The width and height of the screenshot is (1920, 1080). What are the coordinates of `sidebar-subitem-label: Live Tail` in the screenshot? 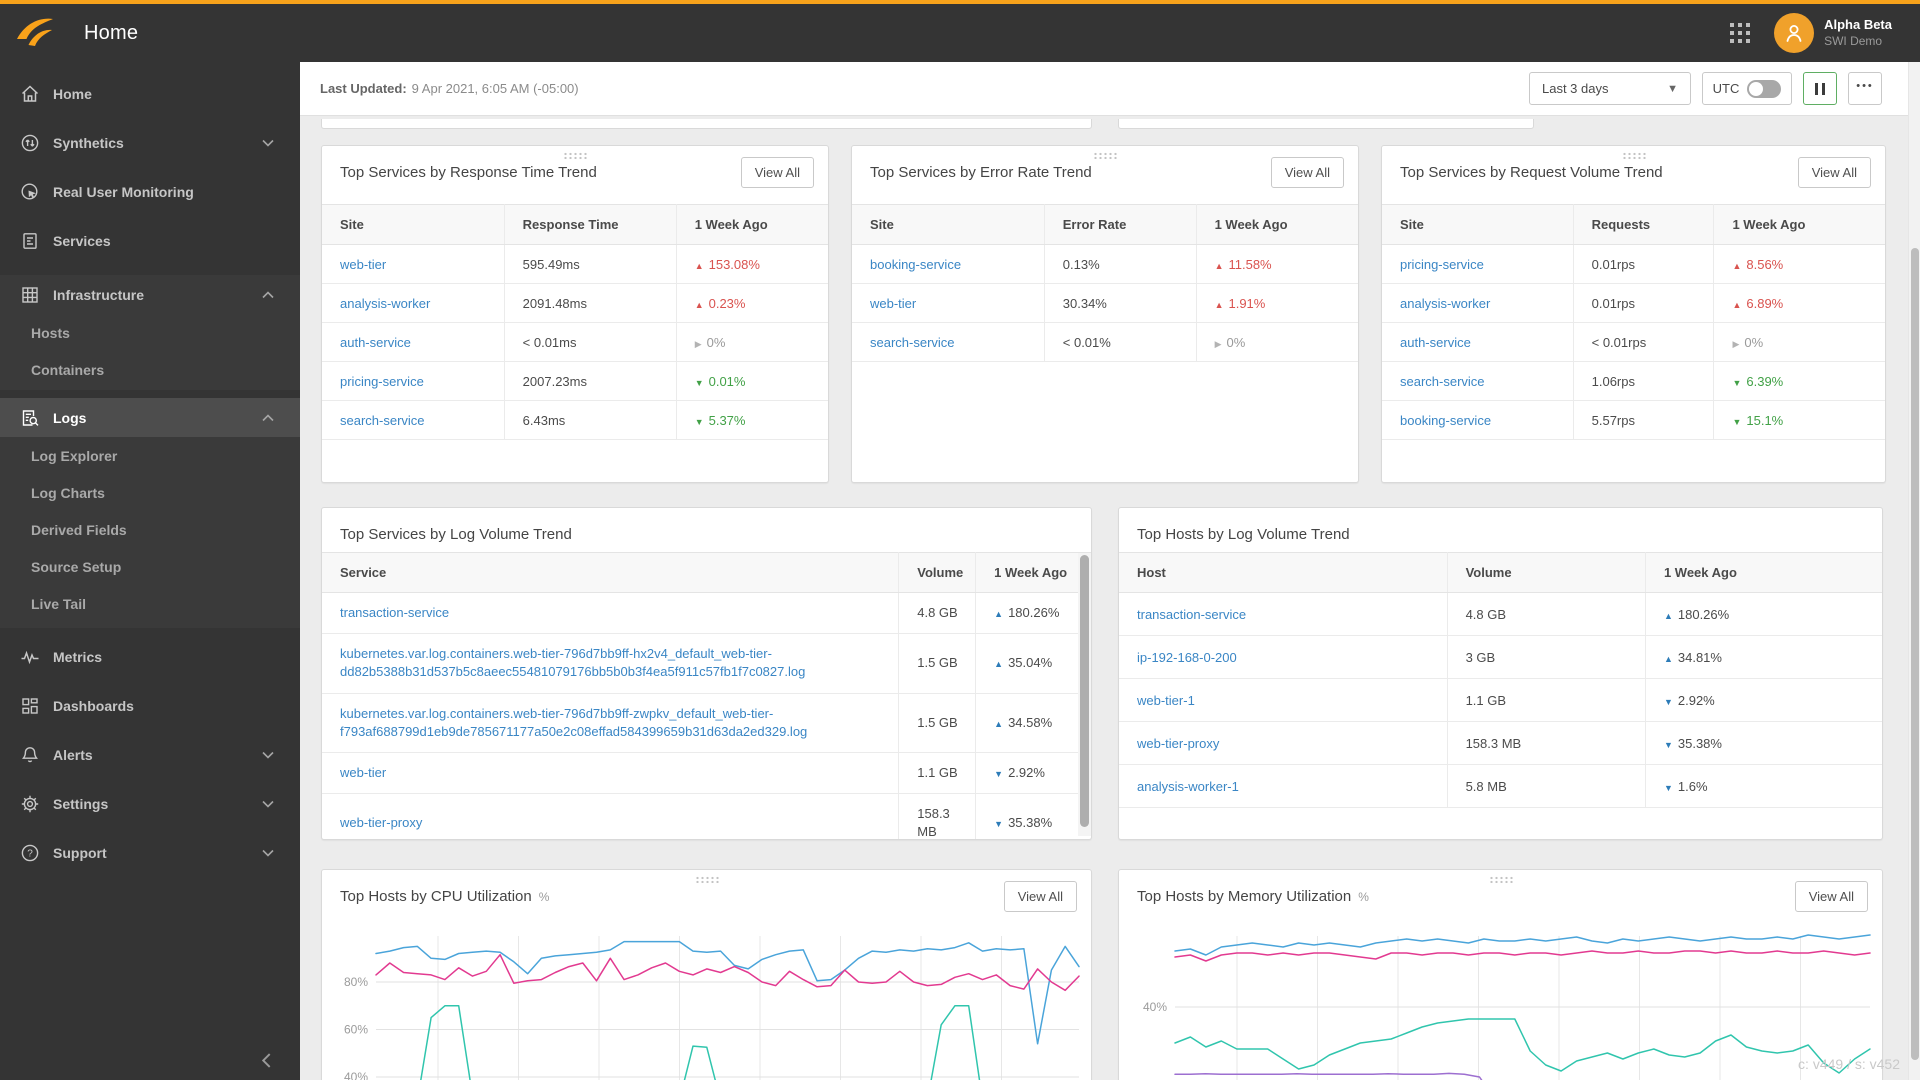 It's located at (58, 603).